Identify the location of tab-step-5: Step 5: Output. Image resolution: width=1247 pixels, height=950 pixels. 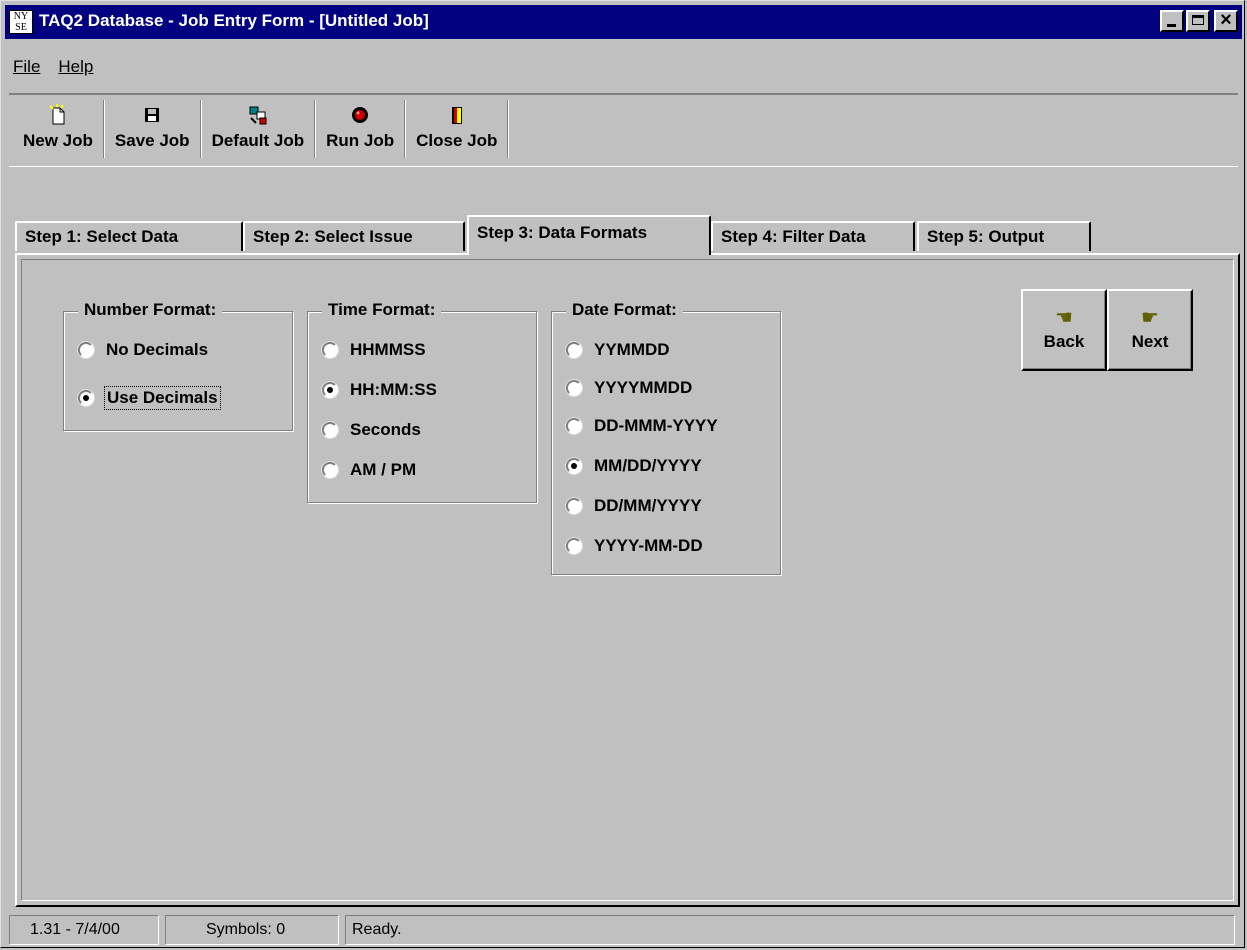
(1004, 236).